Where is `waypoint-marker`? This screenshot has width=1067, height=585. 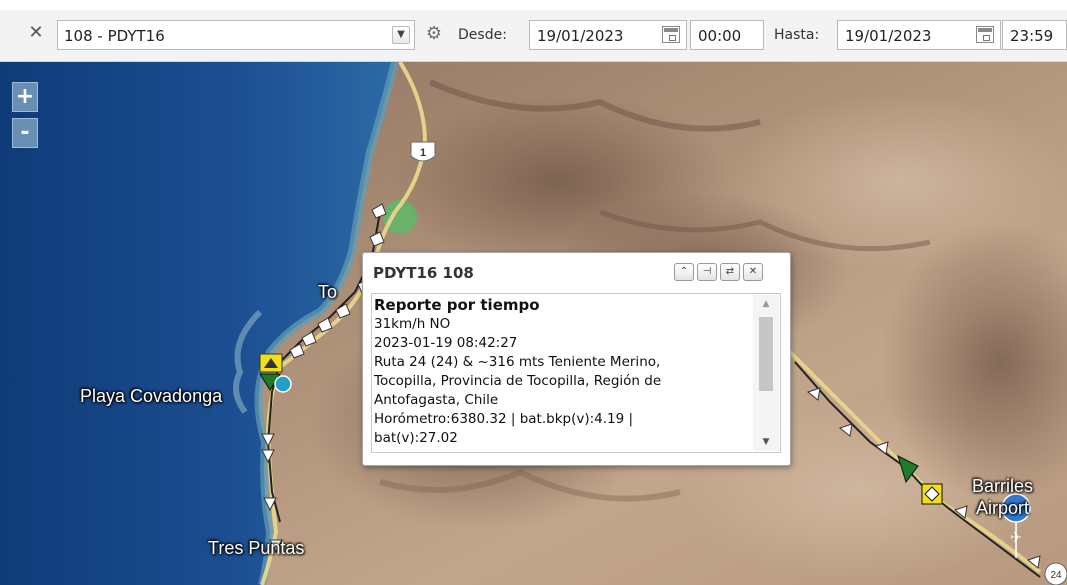 waypoint-marker is located at coordinates (932, 494).